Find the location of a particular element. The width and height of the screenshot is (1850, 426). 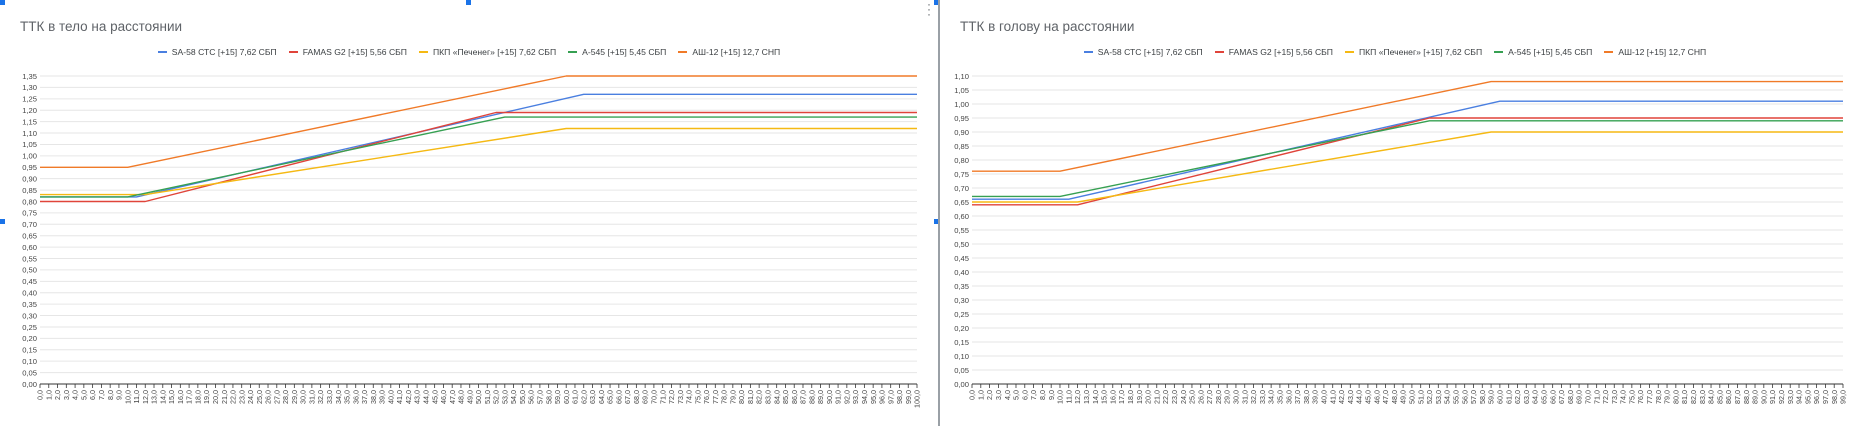

x-tick-label: 82,0 is located at coordinates (1693, 397).